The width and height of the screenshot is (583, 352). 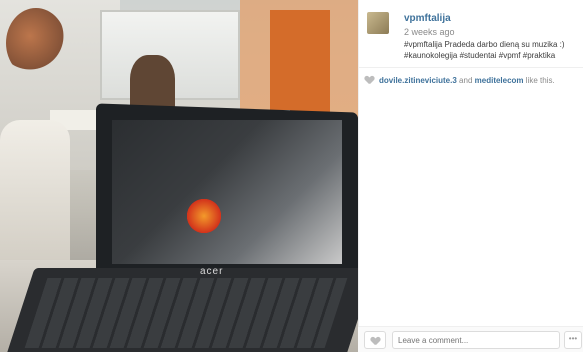 I want to click on liker-link-2: meditelecom, so click(x=499, y=80).